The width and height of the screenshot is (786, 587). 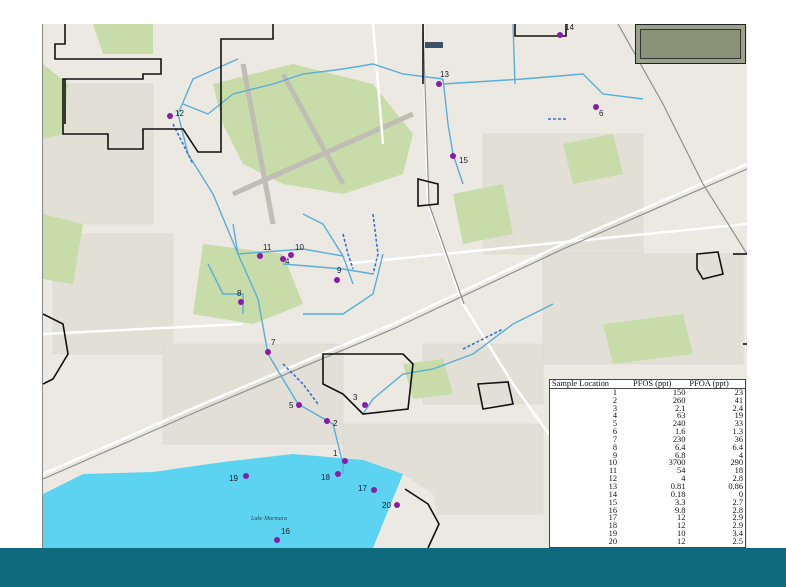 I want to click on table-row: 7 230 36, so click(x=647, y=439).